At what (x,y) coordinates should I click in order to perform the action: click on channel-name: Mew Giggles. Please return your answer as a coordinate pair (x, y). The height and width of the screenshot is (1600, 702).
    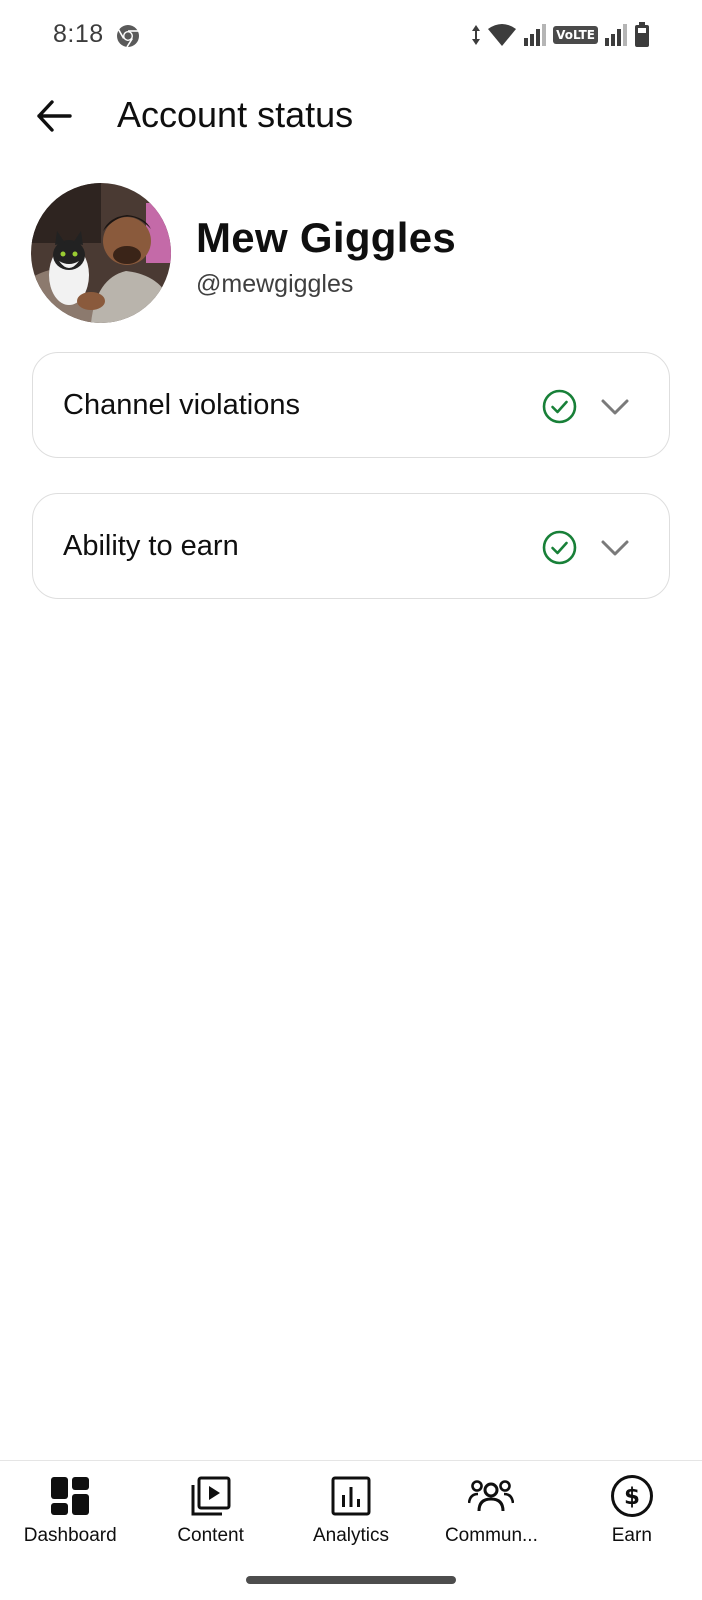
    Looking at the image, I should click on (326, 237).